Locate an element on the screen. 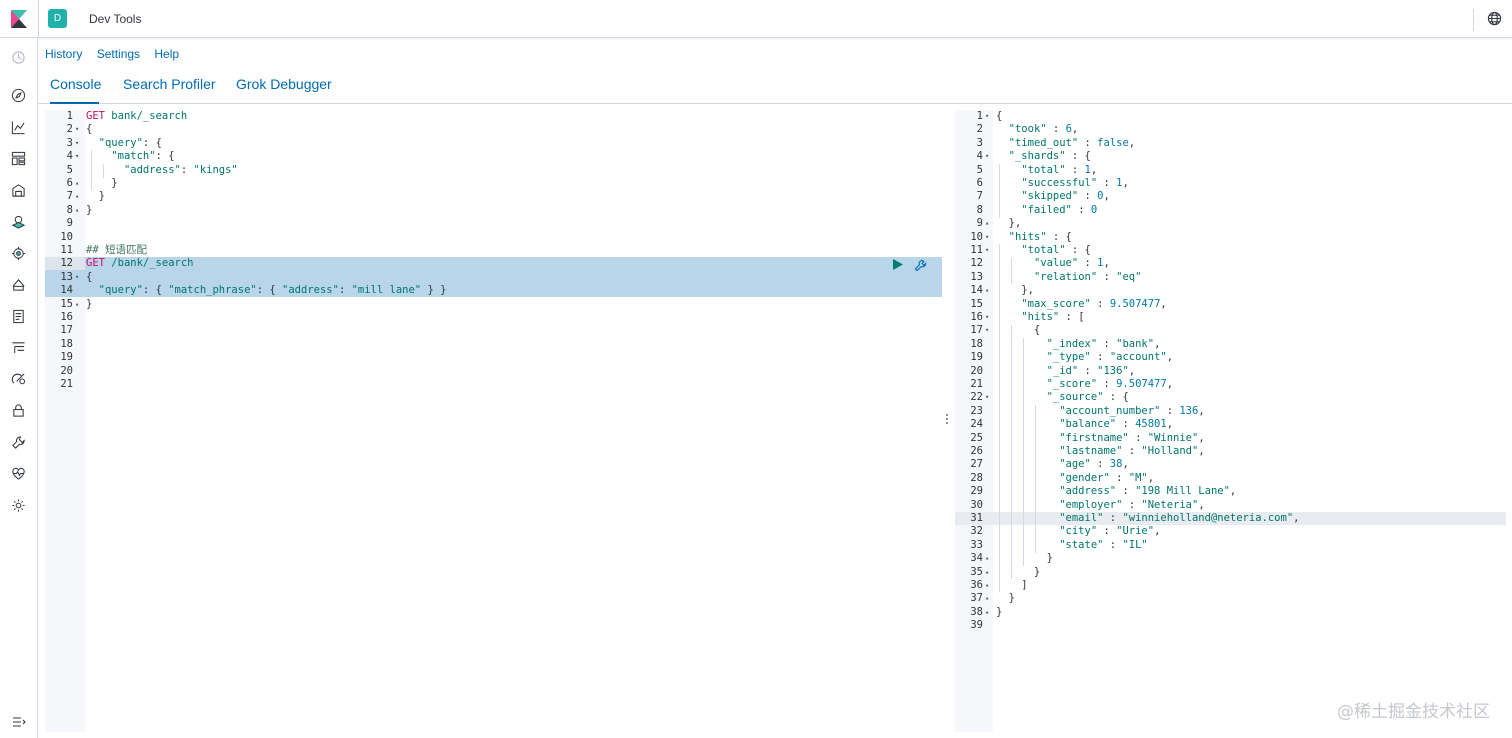 The width and height of the screenshot is (1512, 738). collapse-nav-icon is located at coordinates (19, 722).